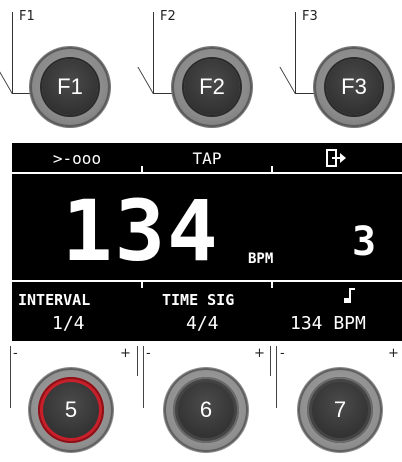 This screenshot has height=462, width=402. Describe the element at coordinates (207, 281) in the screenshot. I see `footer-divider` at that location.